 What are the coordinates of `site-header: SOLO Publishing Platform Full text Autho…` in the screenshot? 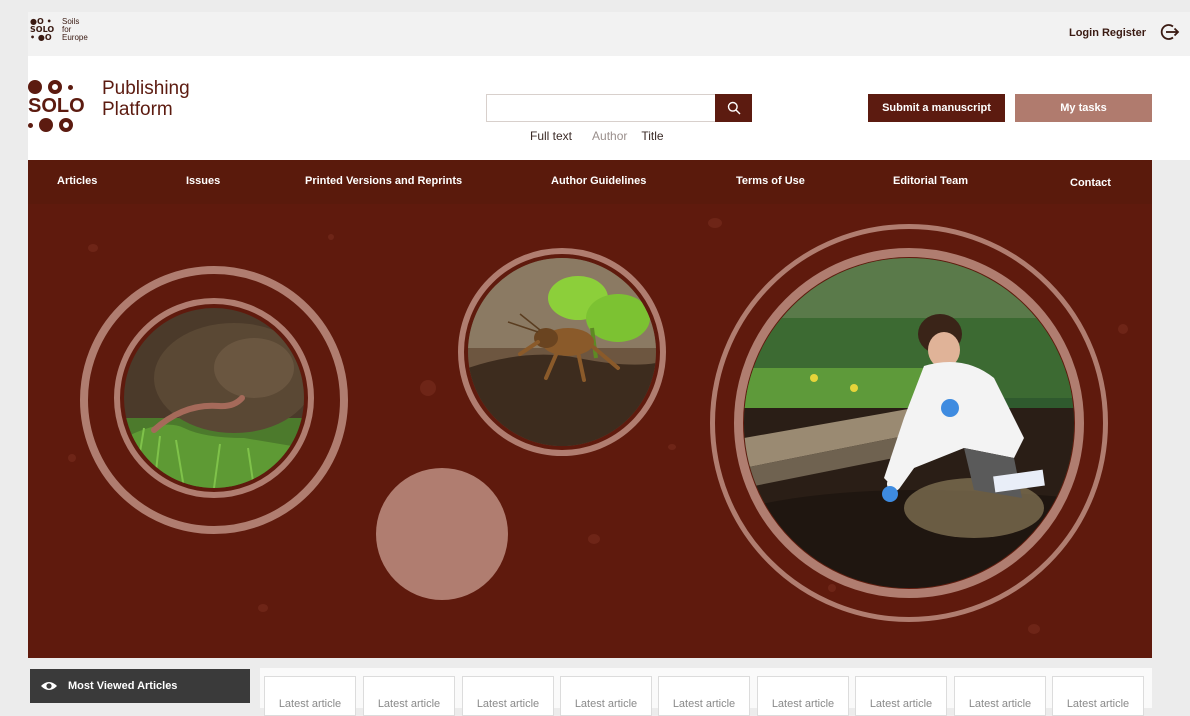 It's located at (609, 108).